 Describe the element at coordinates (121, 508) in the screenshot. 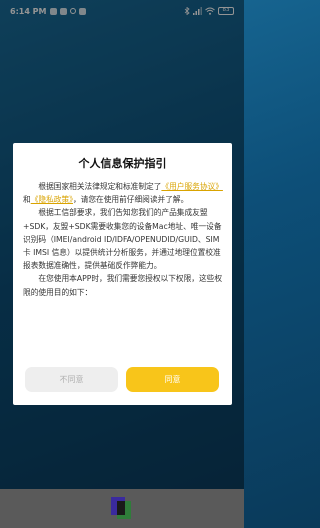

I see `app-logo-icon` at that location.